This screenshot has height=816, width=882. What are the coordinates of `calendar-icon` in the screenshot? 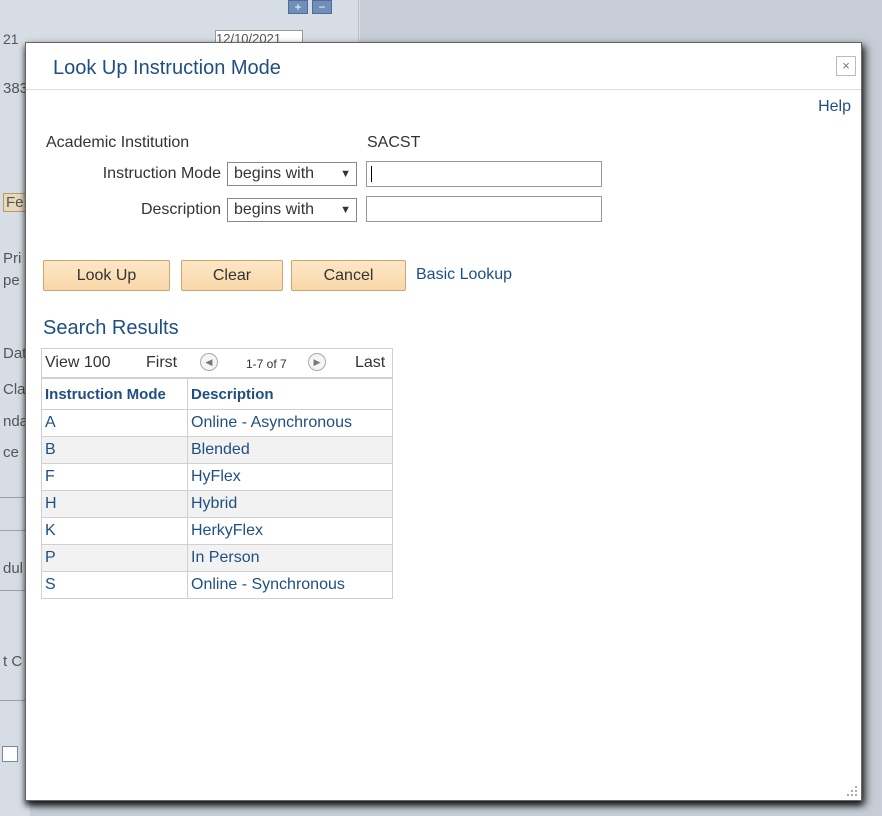 It's located at (10, 754).